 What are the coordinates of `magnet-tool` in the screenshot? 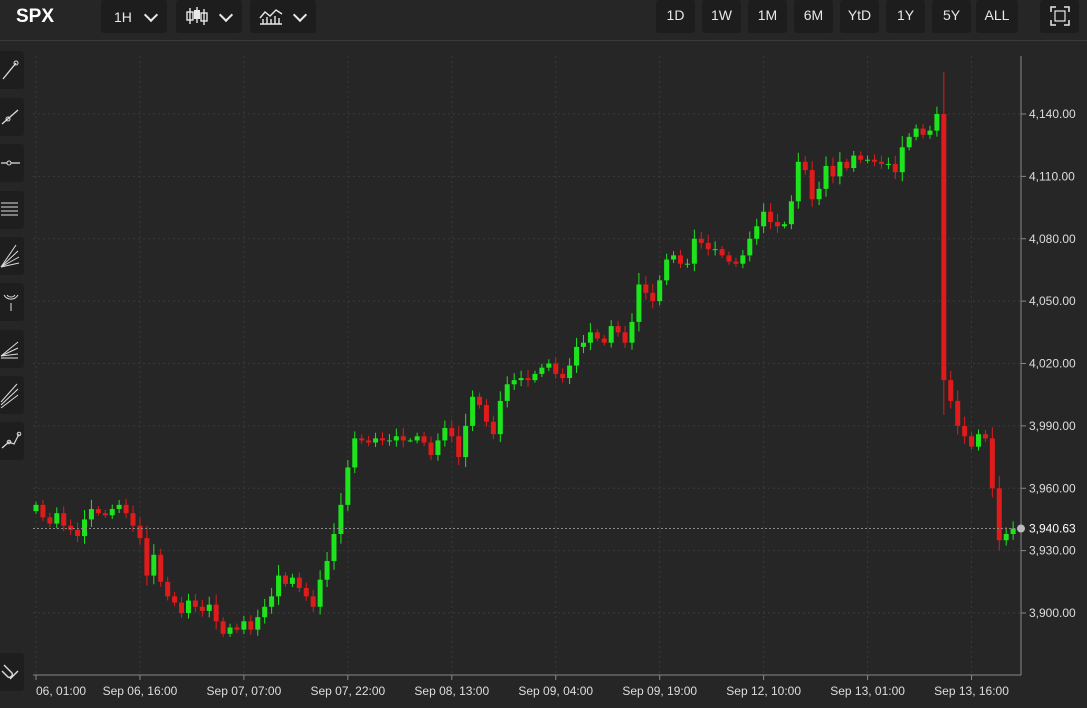 It's located at (12, 672).